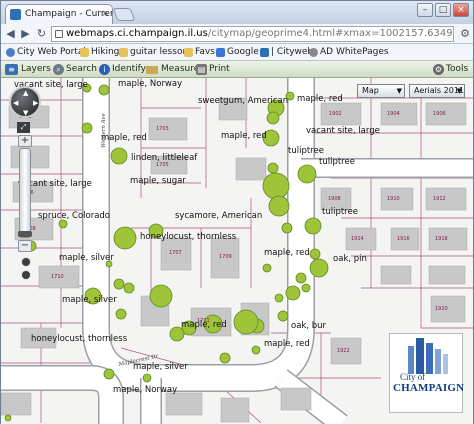 This screenshot has width=474, height=424. What do you see at coordinates (243, 52) in the screenshot?
I see `bookmark-label: Google` at bounding box center [243, 52].